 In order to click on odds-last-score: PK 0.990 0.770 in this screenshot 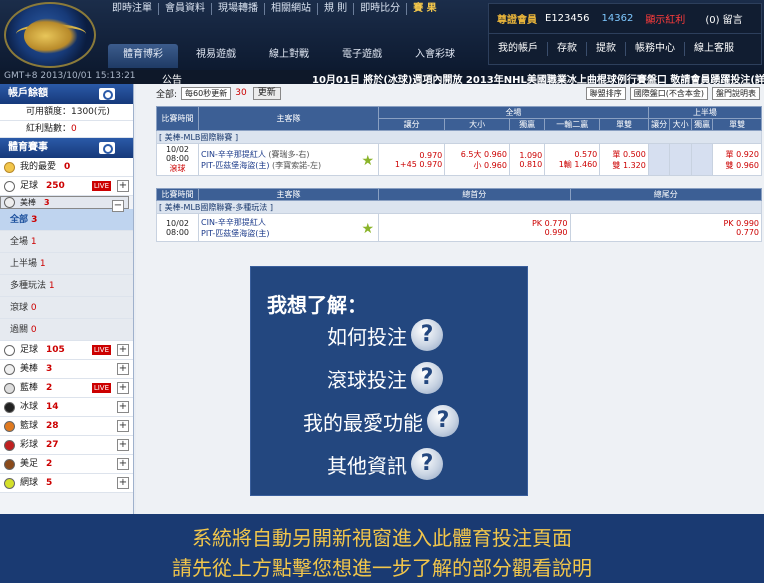, I will do `click(665, 227)`.